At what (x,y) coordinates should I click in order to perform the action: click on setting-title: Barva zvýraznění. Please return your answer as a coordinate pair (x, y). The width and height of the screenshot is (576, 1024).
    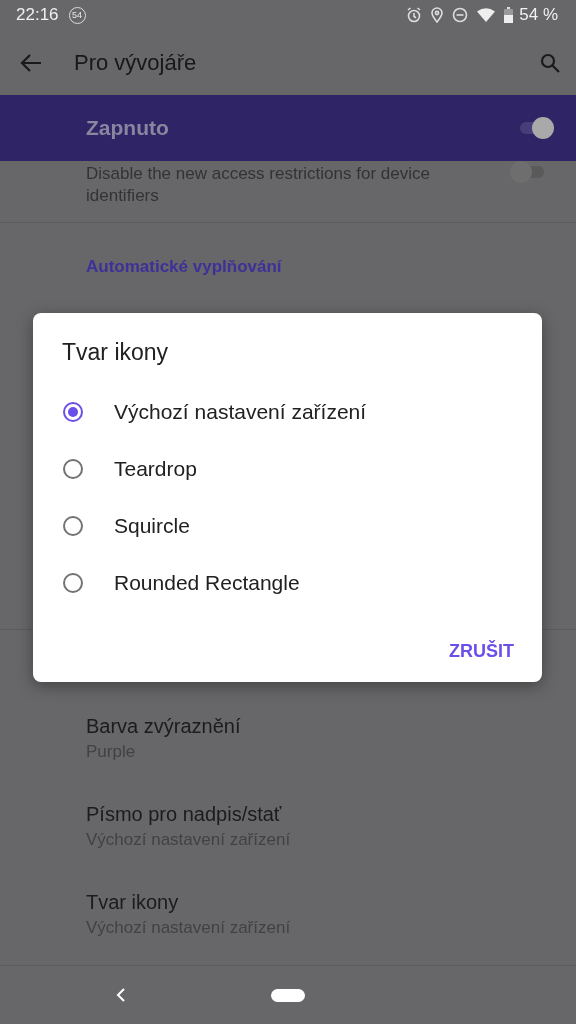
    Looking at the image, I should click on (164, 726).